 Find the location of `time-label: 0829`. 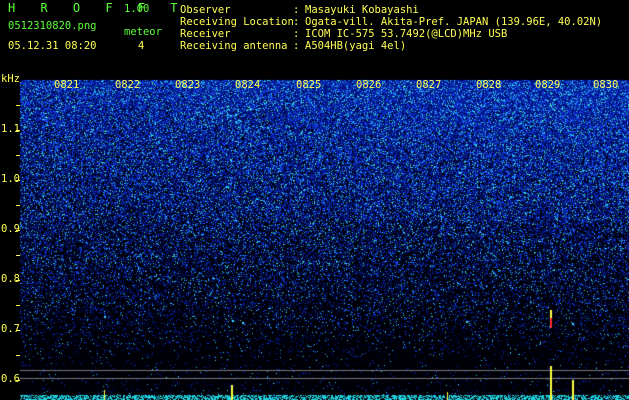

time-label: 0829 is located at coordinates (548, 85).